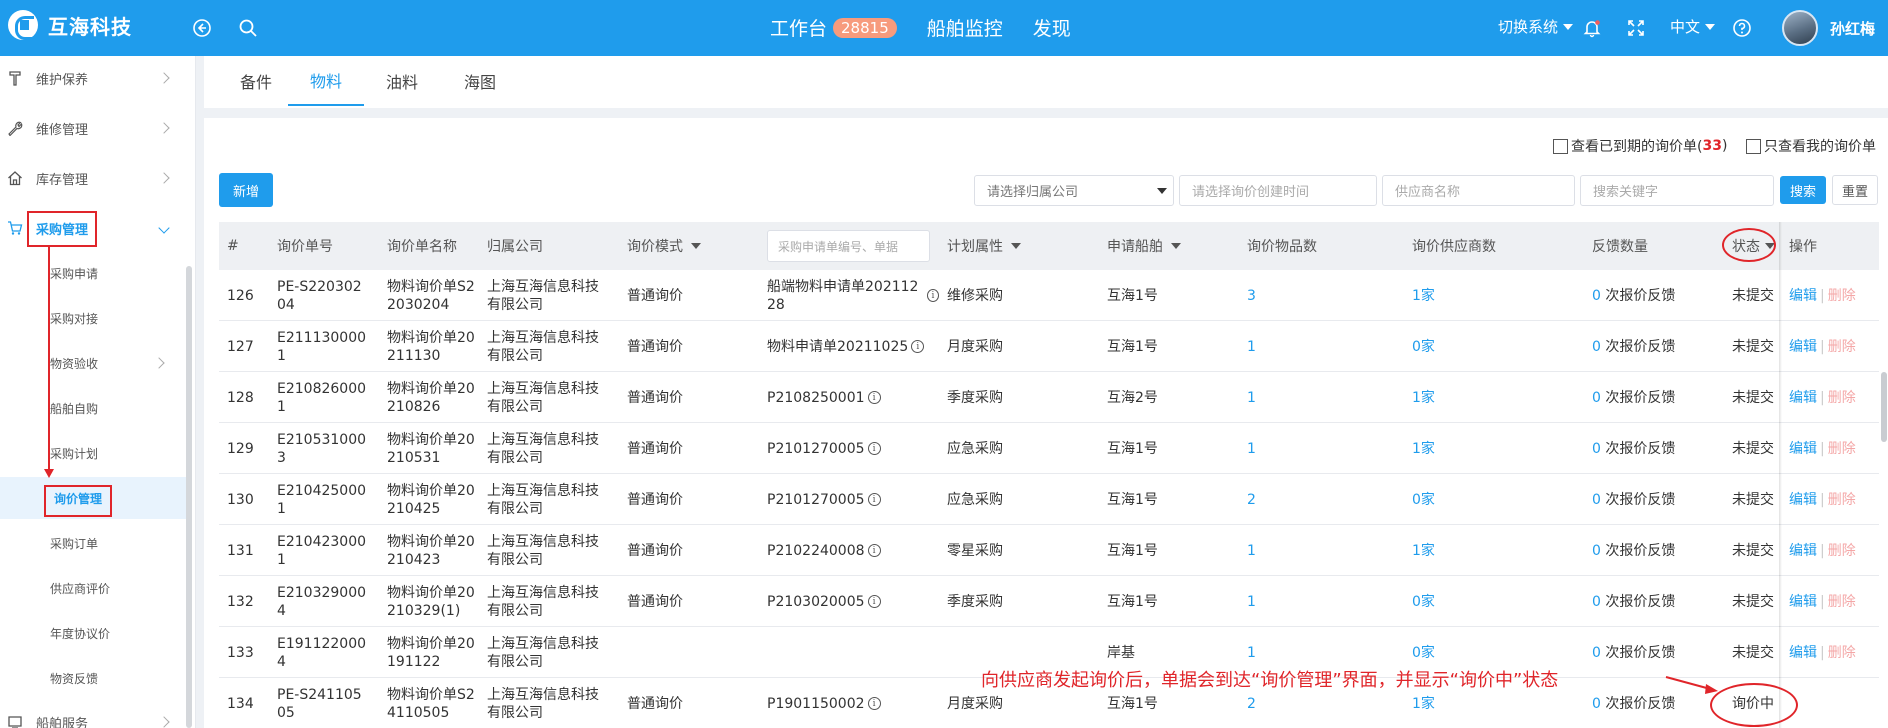  What do you see at coordinates (93, 453) in the screenshot?
I see `sidebar-sub-purchase-plan: 采购计划` at bounding box center [93, 453].